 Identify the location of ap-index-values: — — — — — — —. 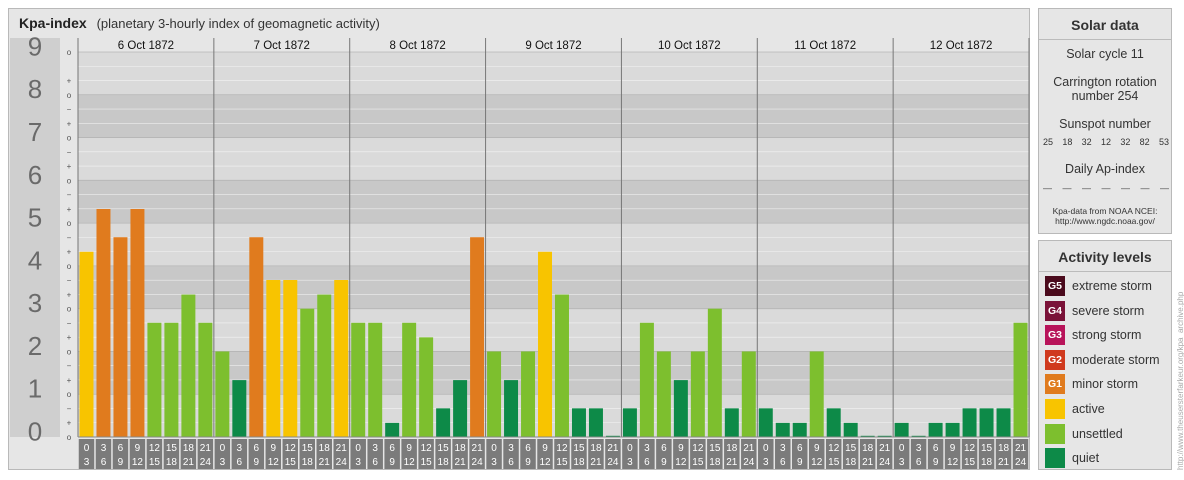
(1106, 188).